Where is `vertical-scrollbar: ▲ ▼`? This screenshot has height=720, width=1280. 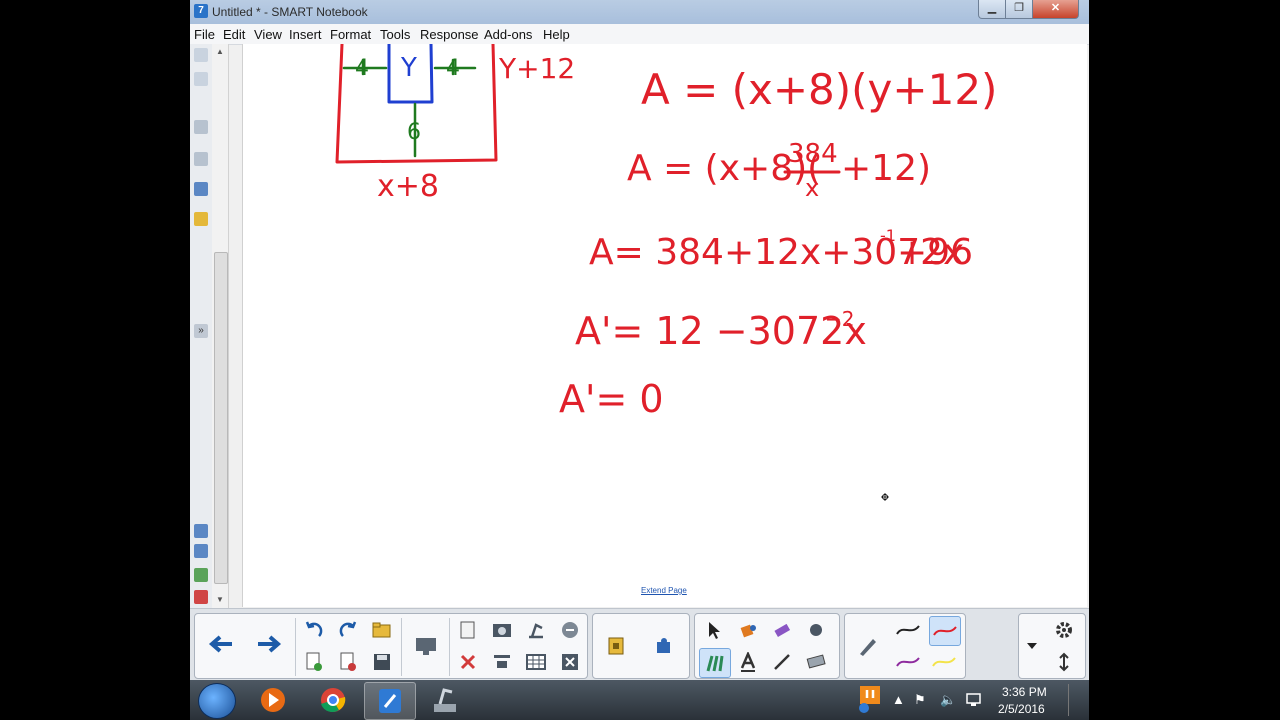 vertical-scrollbar: ▲ ▼ is located at coordinates (220, 326).